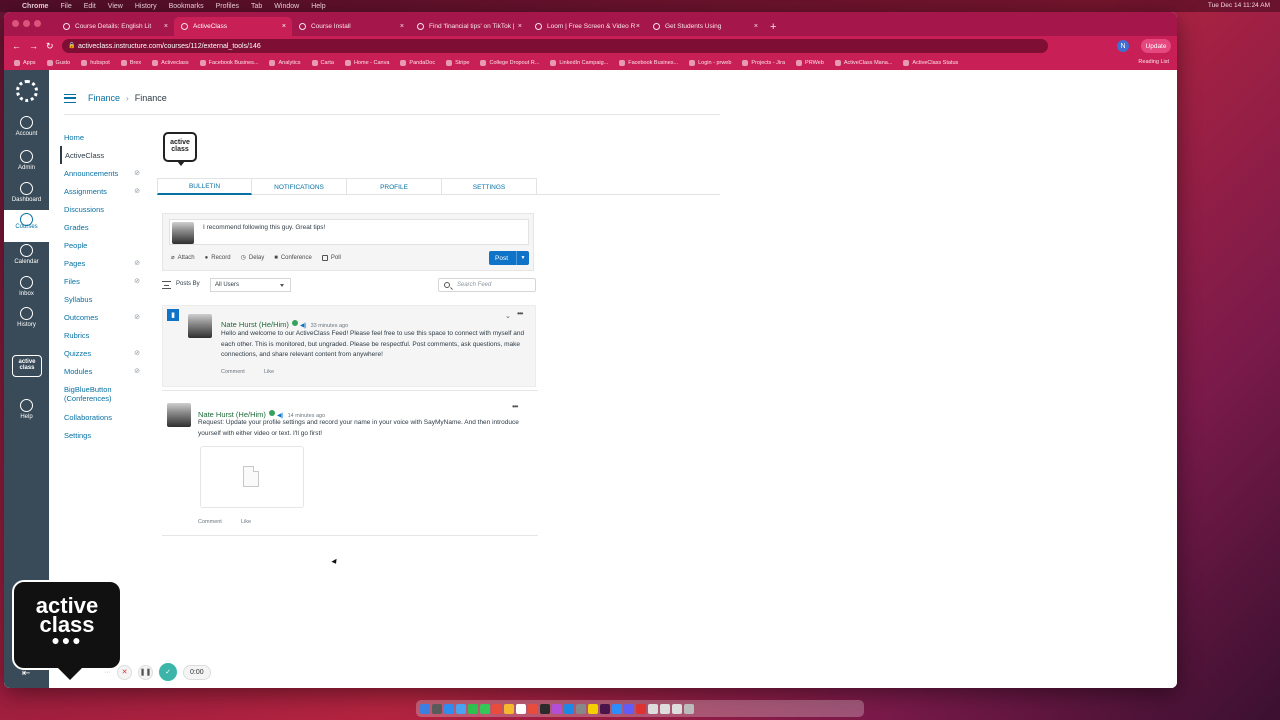 This screenshot has width=1280, height=720. Describe the element at coordinates (293, 257) in the screenshot. I see `conference-button: ■ Conference` at that location.